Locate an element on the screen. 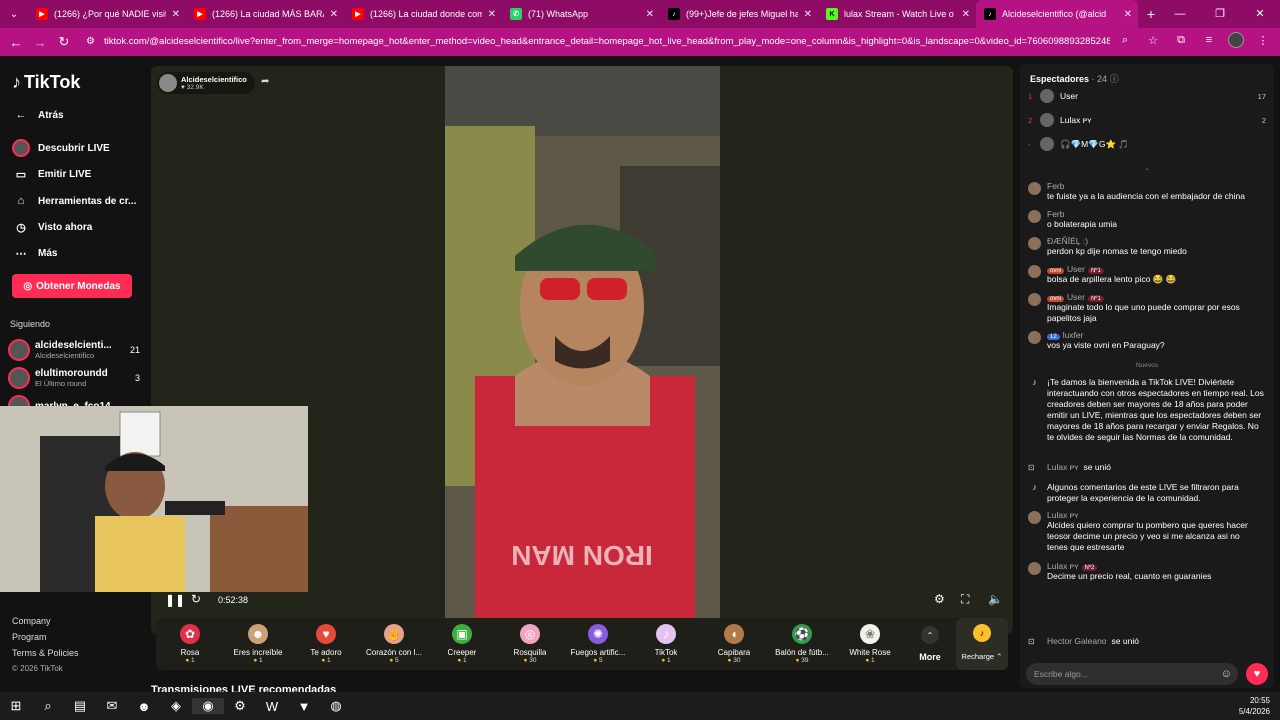 Image resolution: width=1280 pixels, height=720 pixels. gift-item: ◎ Rosquilla ● 30 is located at coordinates (530, 644).